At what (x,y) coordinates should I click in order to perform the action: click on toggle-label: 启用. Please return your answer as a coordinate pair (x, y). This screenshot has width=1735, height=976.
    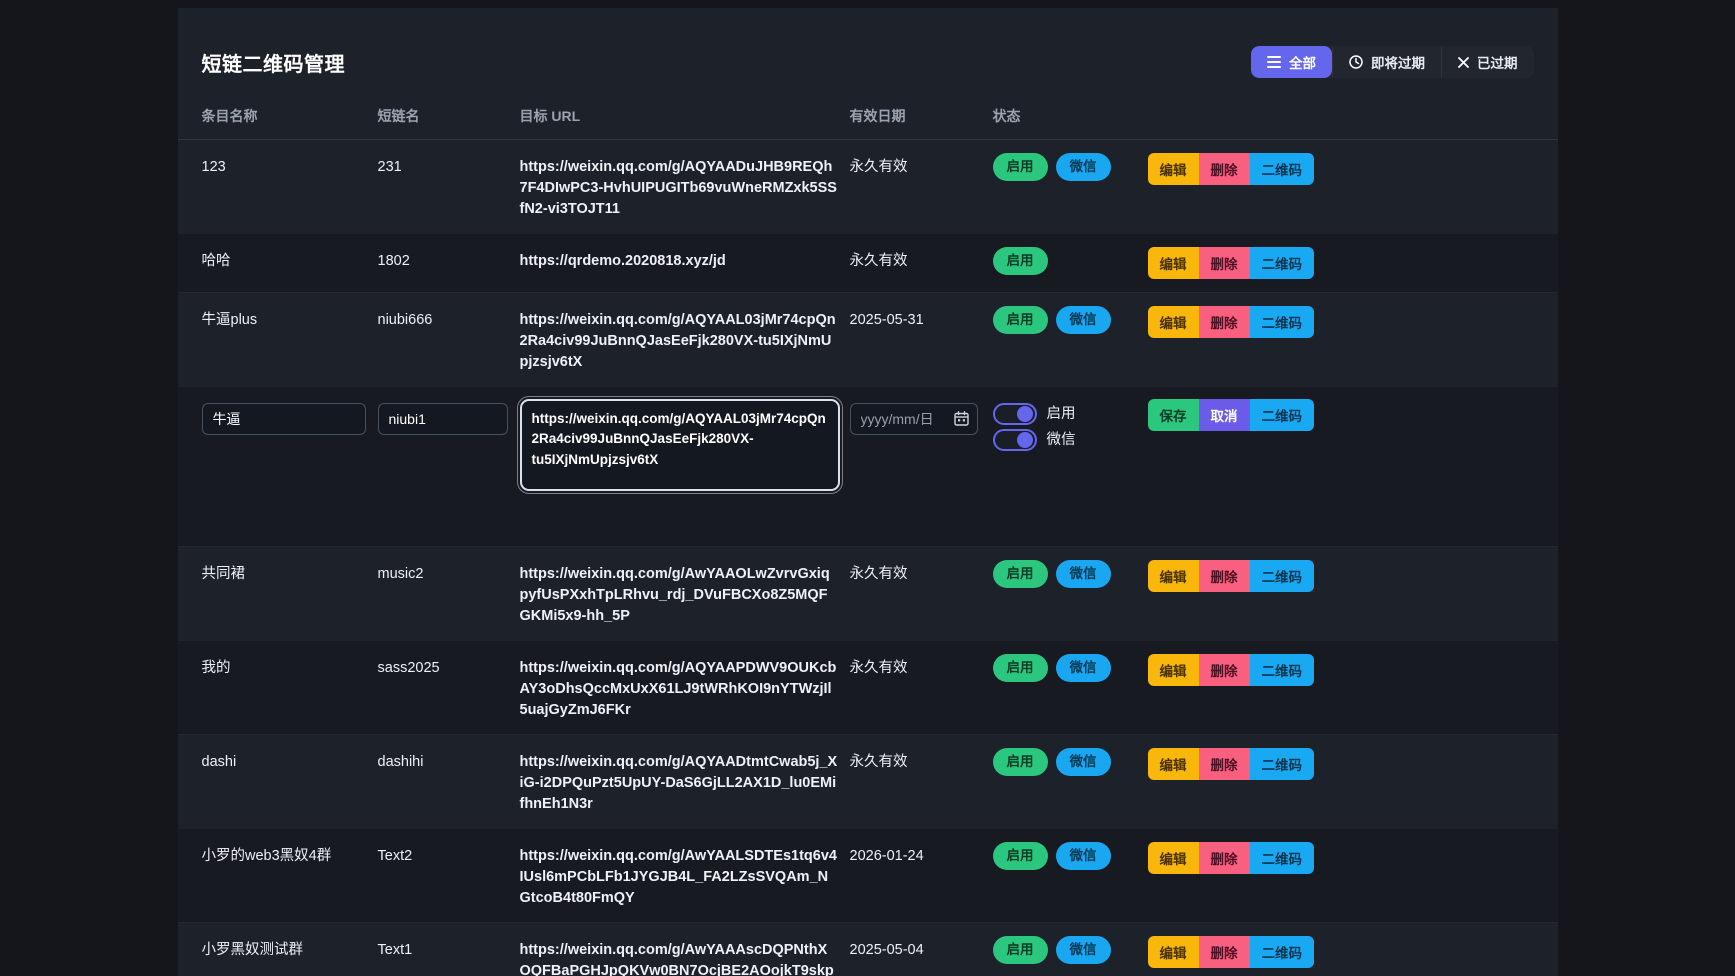
    Looking at the image, I should click on (1061, 413).